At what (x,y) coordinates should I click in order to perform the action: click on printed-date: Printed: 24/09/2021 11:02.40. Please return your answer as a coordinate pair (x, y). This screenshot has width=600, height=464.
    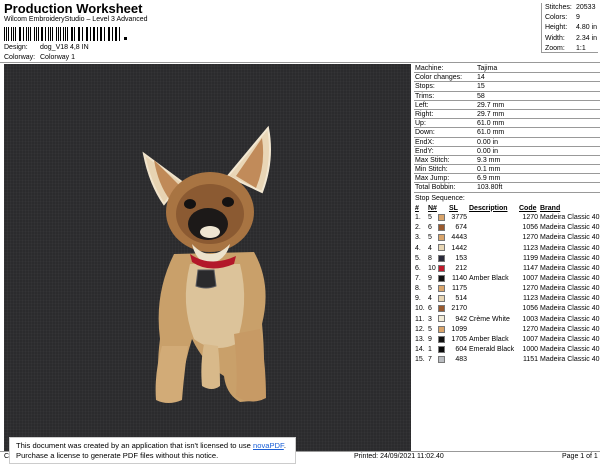
    Looking at the image, I should click on (399, 456).